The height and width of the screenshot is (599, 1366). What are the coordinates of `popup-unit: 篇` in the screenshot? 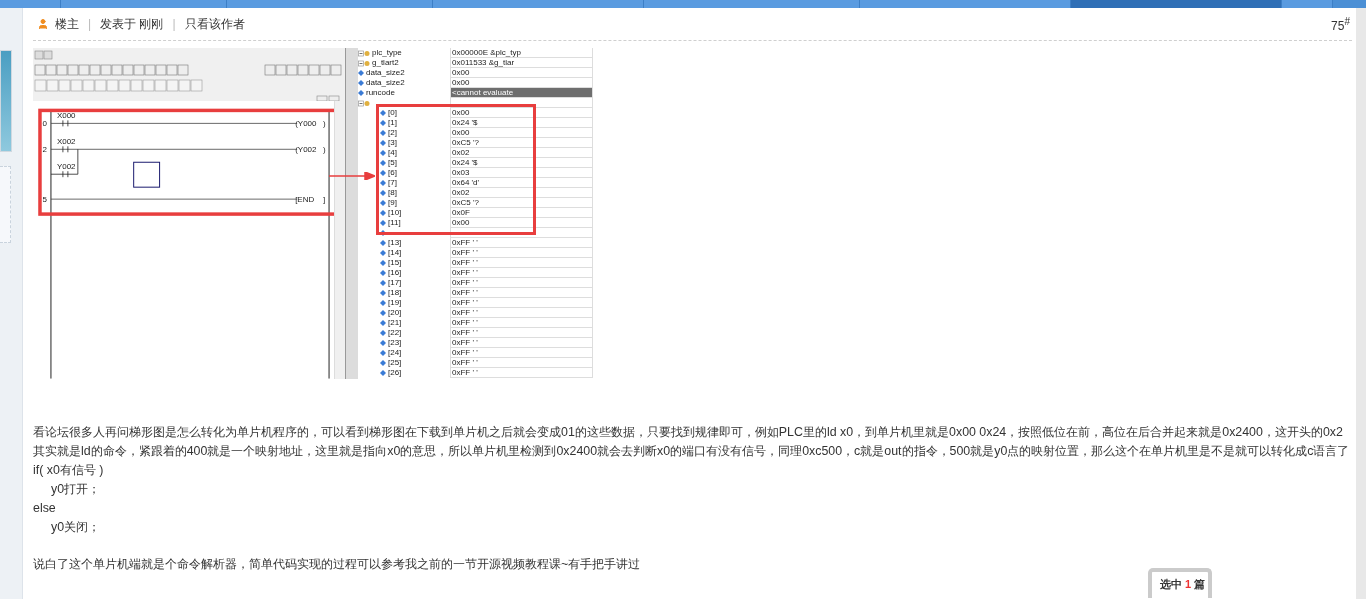 It's located at (1200, 585).